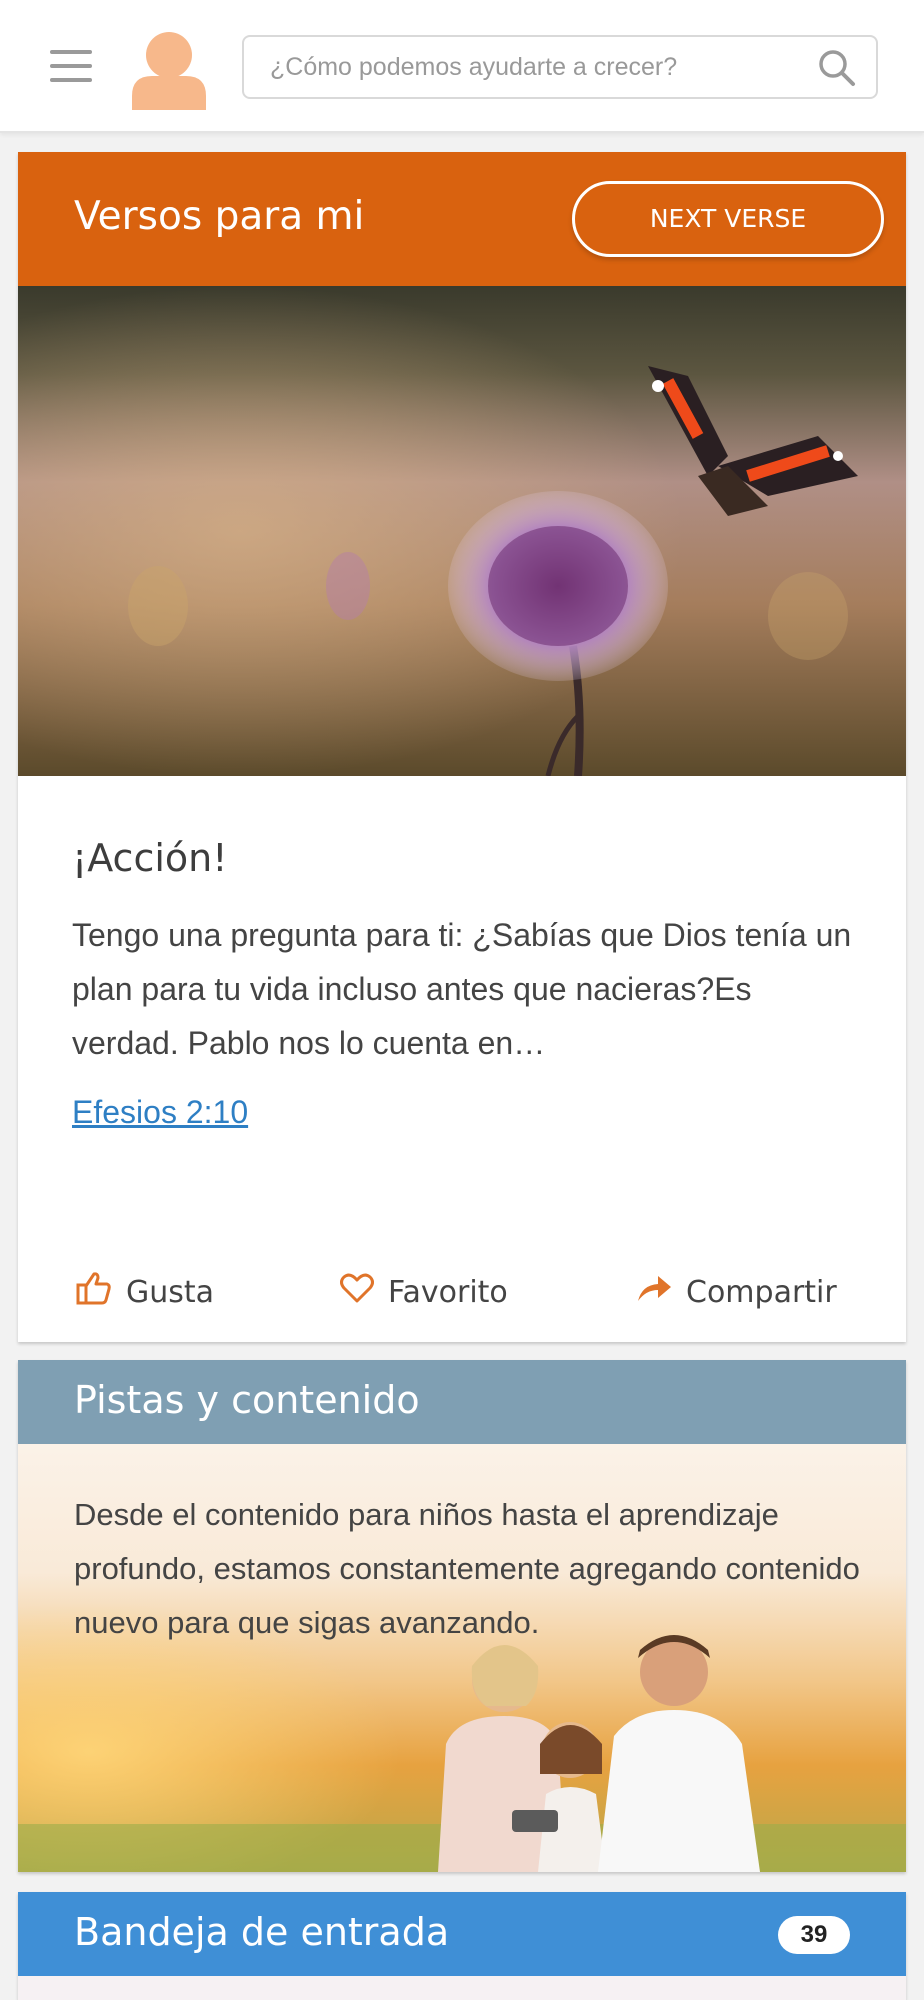  What do you see at coordinates (540, 67) in the screenshot?
I see `search-input` at bounding box center [540, 67].